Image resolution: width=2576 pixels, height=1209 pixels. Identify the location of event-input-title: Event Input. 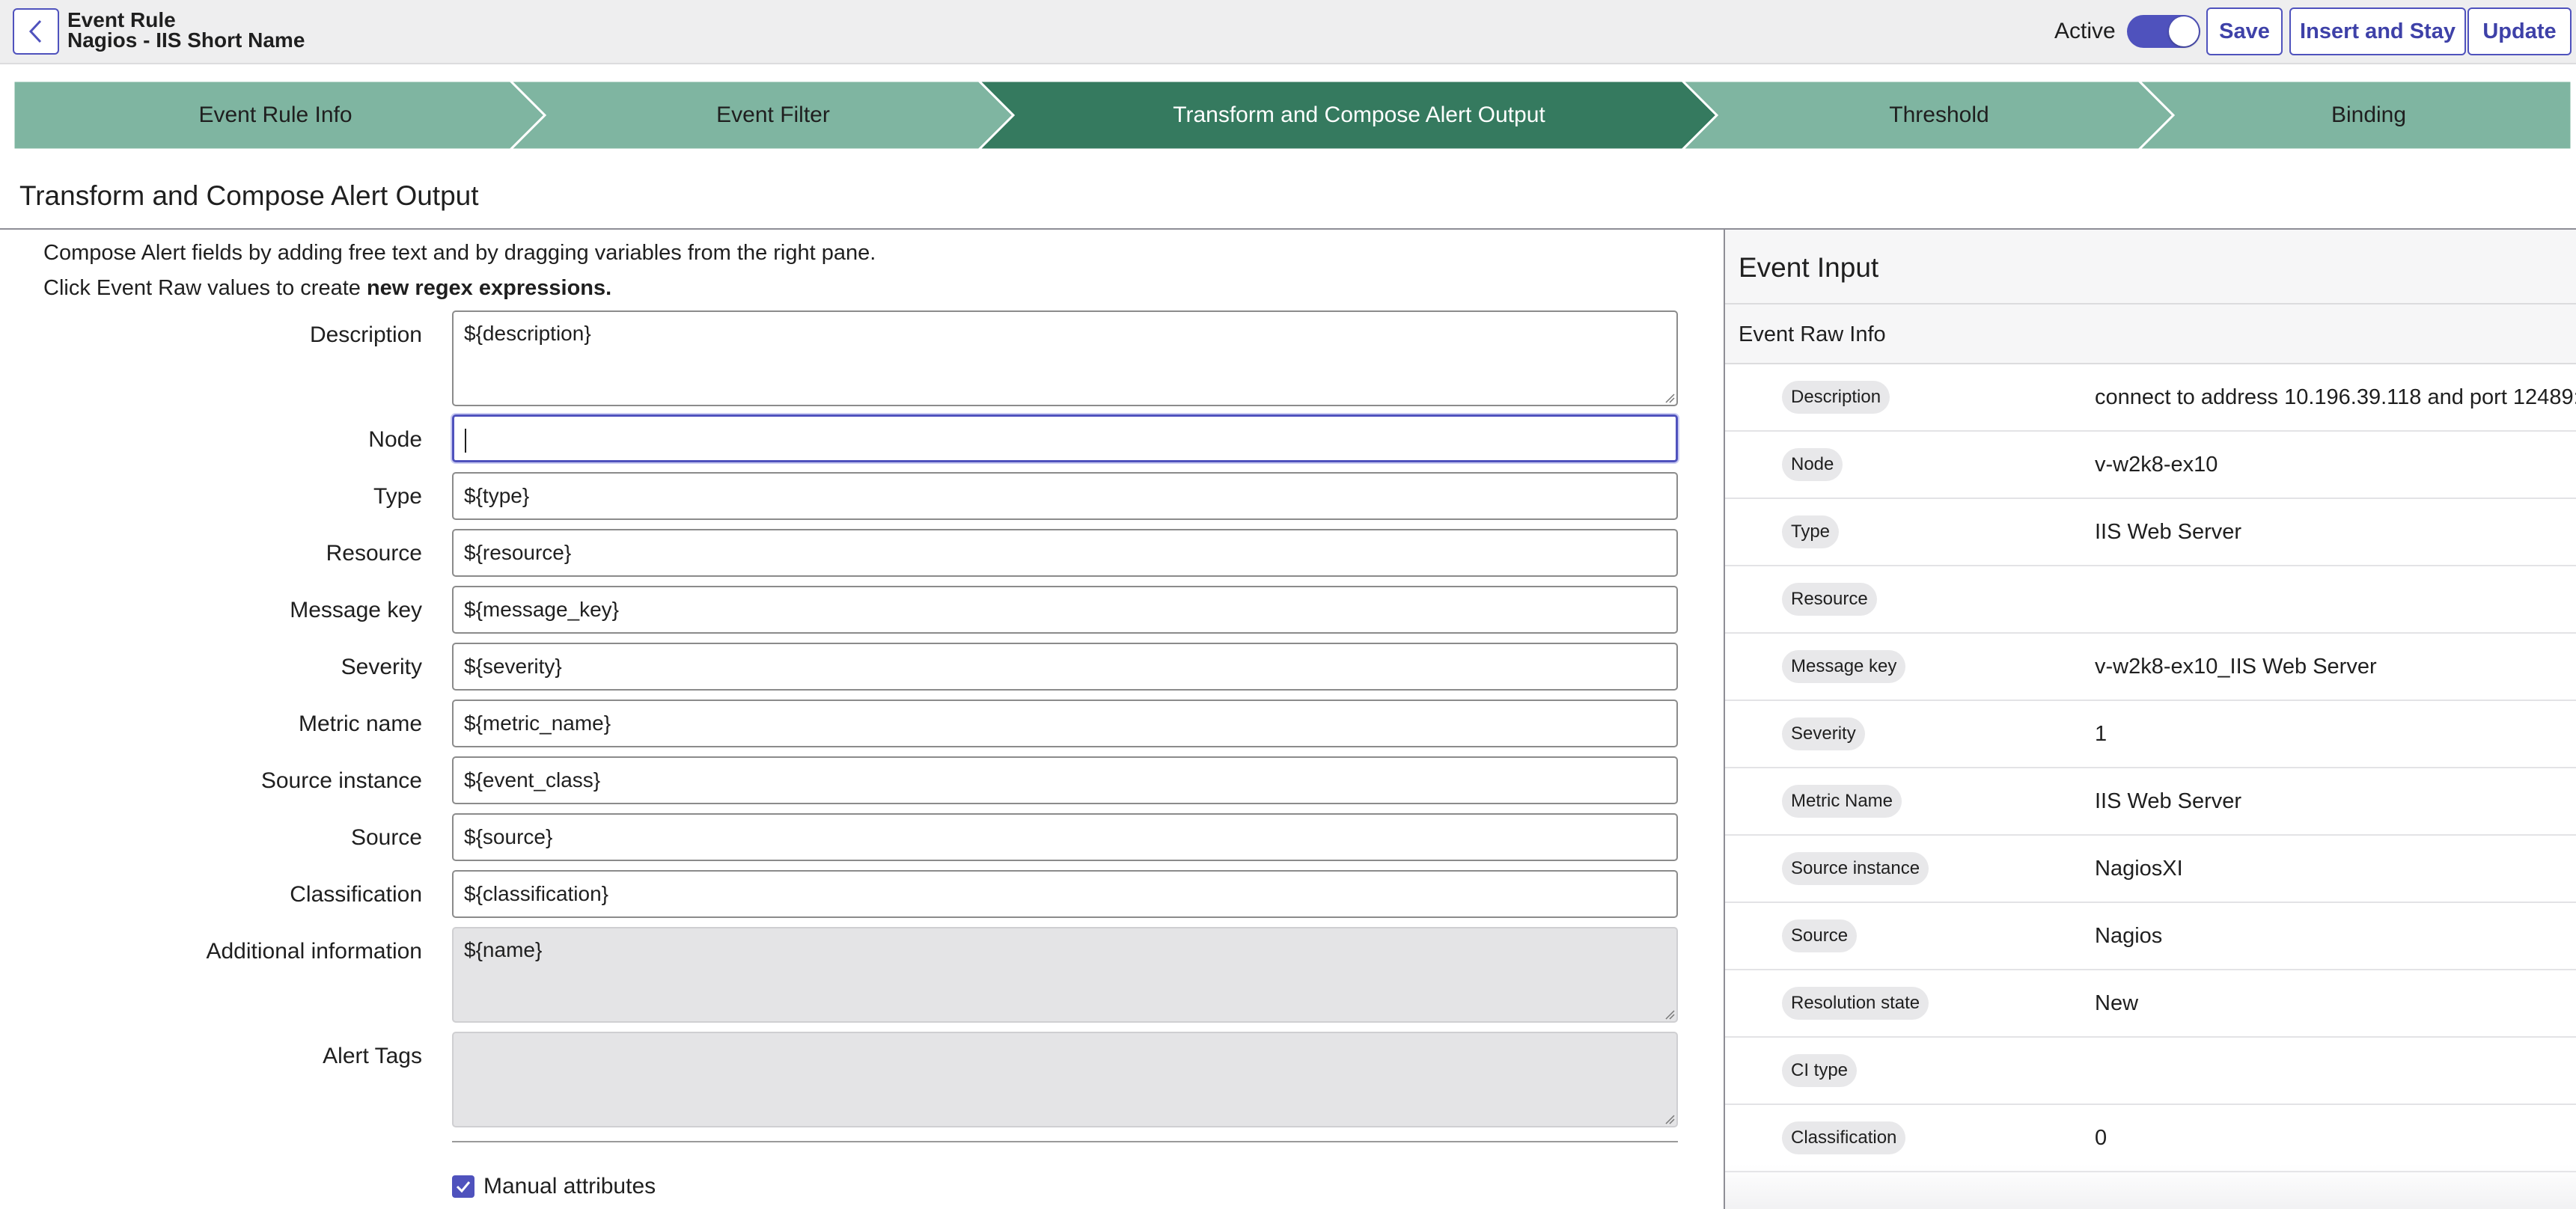
(1809, 268).